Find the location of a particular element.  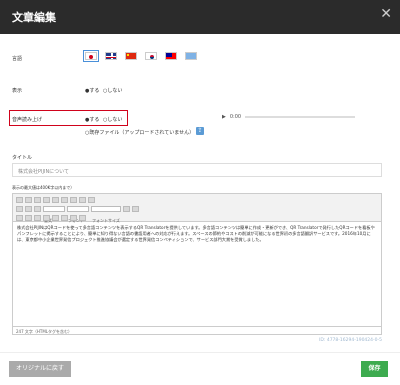

flag-japan-icon is located at coordinates (91, 56).